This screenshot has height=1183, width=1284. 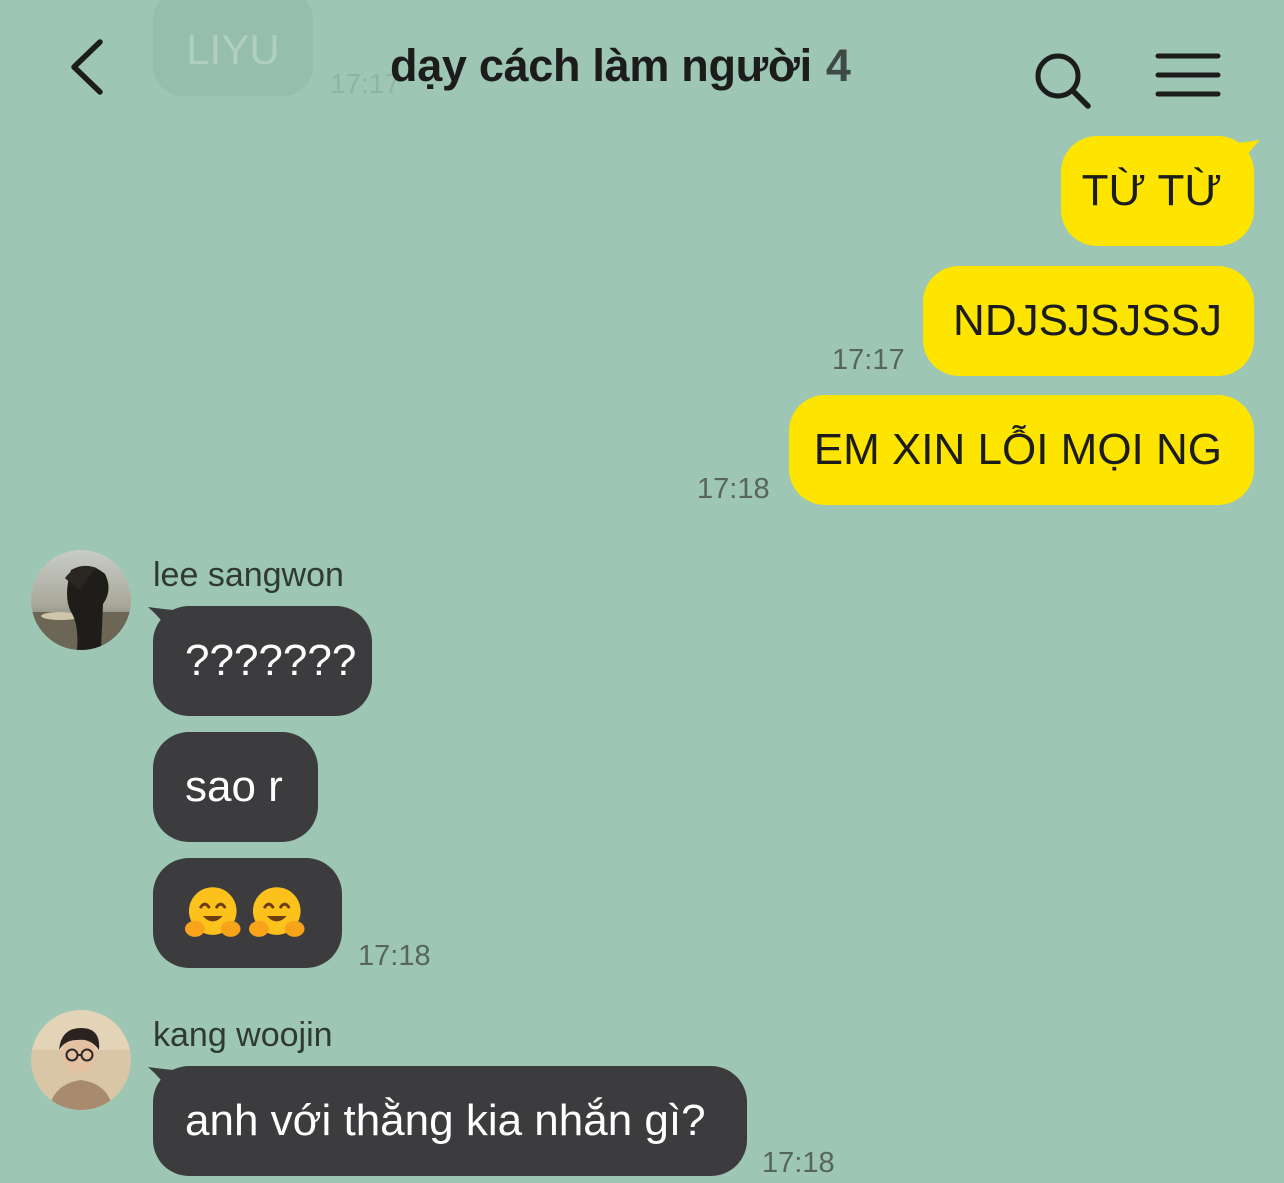 I want to click on search-button, so click(x=1063, y=81).